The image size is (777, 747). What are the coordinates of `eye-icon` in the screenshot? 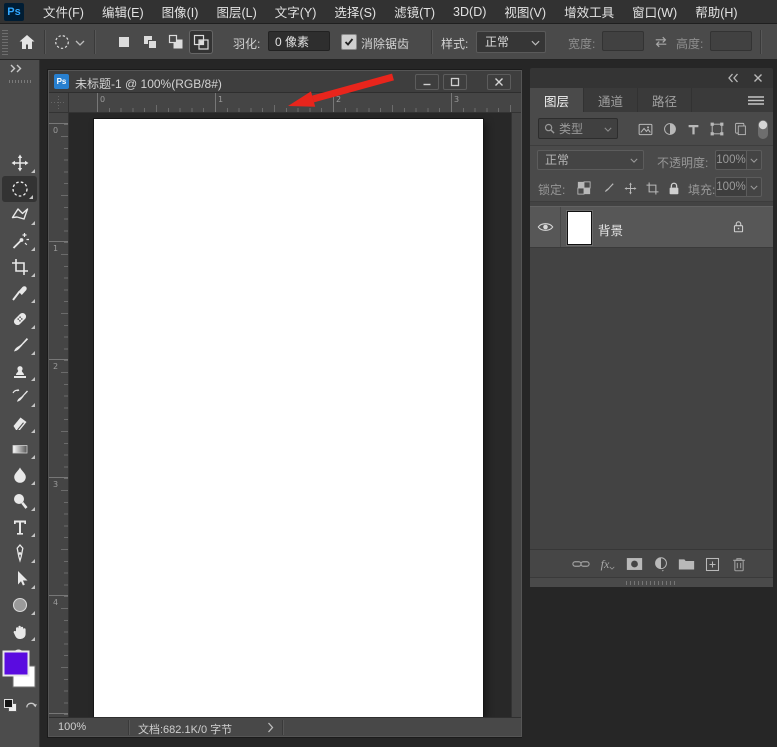 It's located at (545, 227).